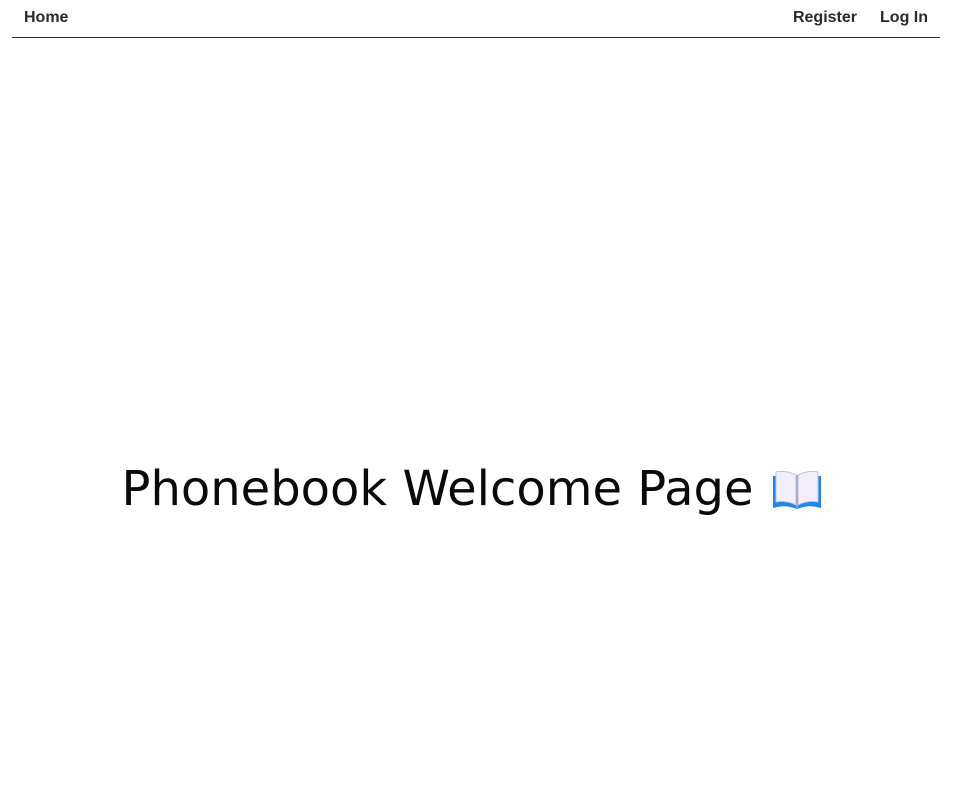  Describe the element at coordinates (904, 18) in the screenshot. I see `nav-login-link: Log In` at that location.